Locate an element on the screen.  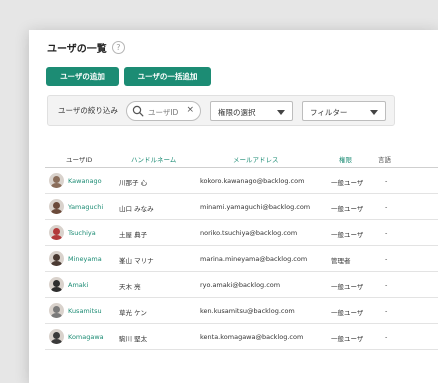
handle-cell: 山口 みなみ is located at coordinates (136, 209).